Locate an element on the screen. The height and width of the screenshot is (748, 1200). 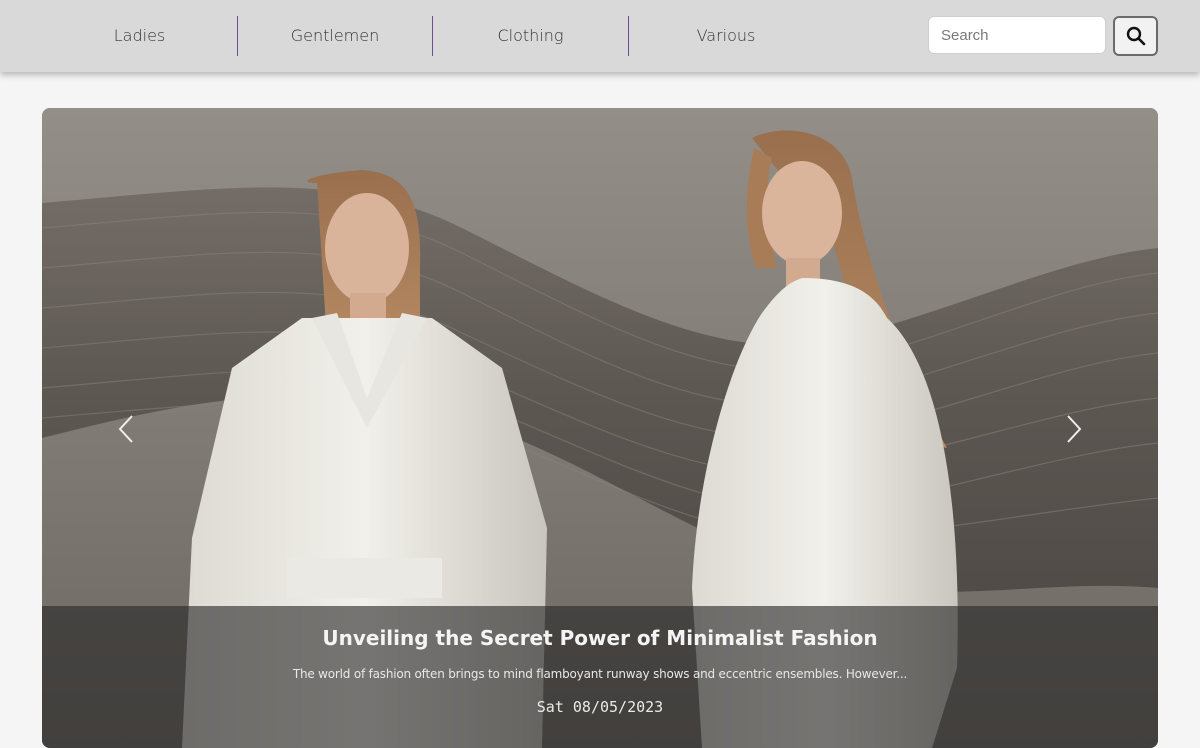
top-navbar: Ladies Gentlemen Clothing Various is located at coordinates (600, 36).